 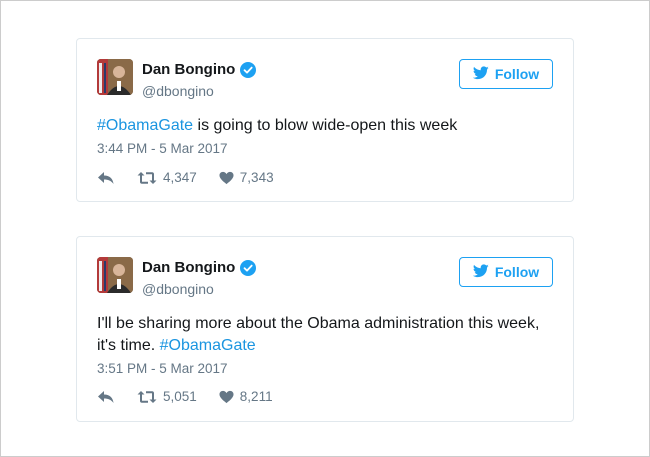 I want to click on tweet-actions: 5,051 8,211, so click(x=196, y=396).